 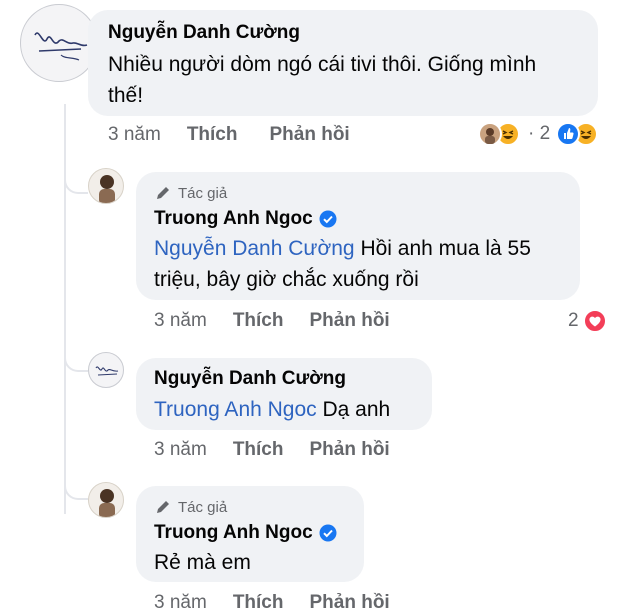 What do you see at coordinates (573, 320) in the screenshot?
I see `reaction-count: 2` at bounding box center [573, 320].